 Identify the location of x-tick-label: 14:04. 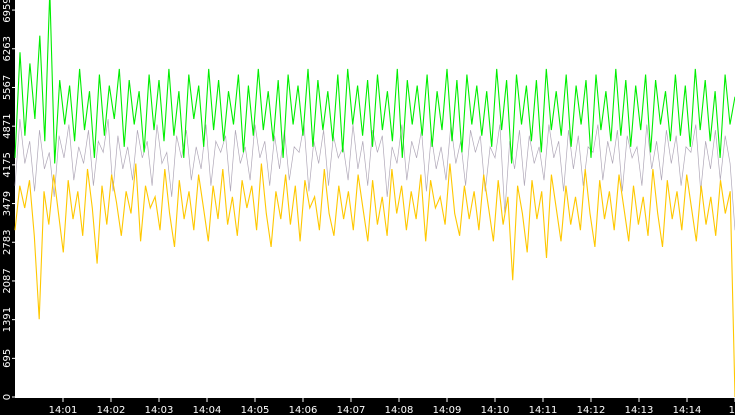
(207, 410).